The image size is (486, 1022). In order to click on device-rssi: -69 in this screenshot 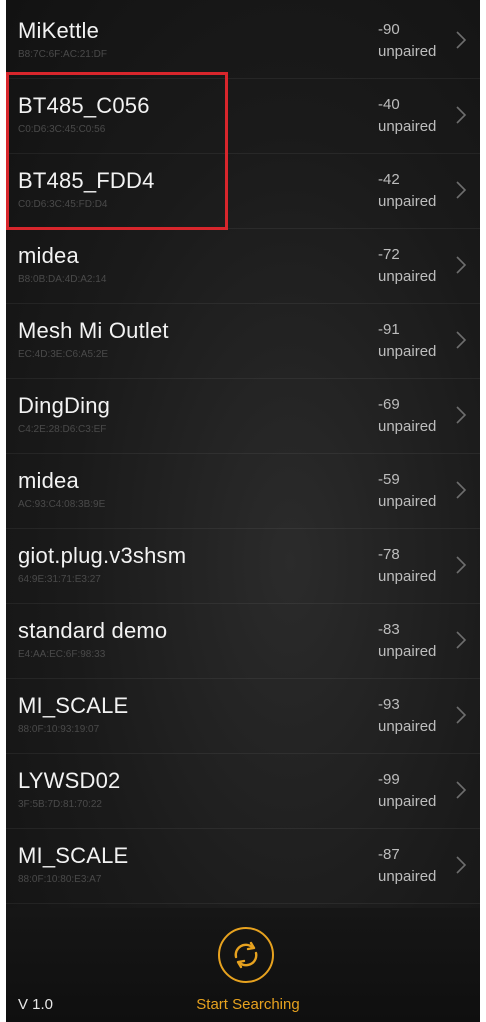, I will do `click(389, 404)`.